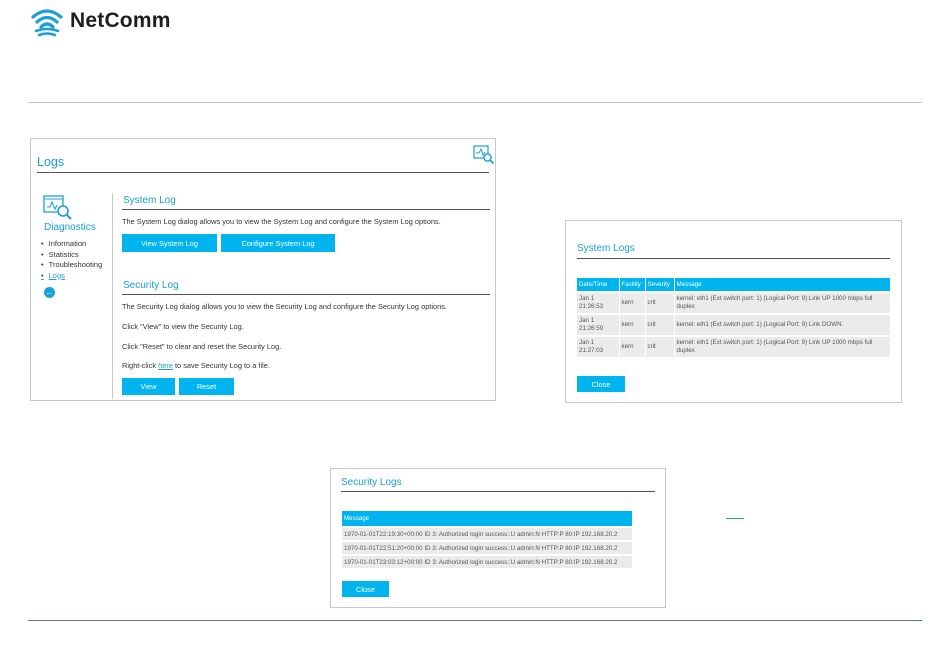 This screenshot has height=660, width=950. Describe the element at coordinates (149, 200) in the screenshot. I see `system-log-title: System Log` at that location.